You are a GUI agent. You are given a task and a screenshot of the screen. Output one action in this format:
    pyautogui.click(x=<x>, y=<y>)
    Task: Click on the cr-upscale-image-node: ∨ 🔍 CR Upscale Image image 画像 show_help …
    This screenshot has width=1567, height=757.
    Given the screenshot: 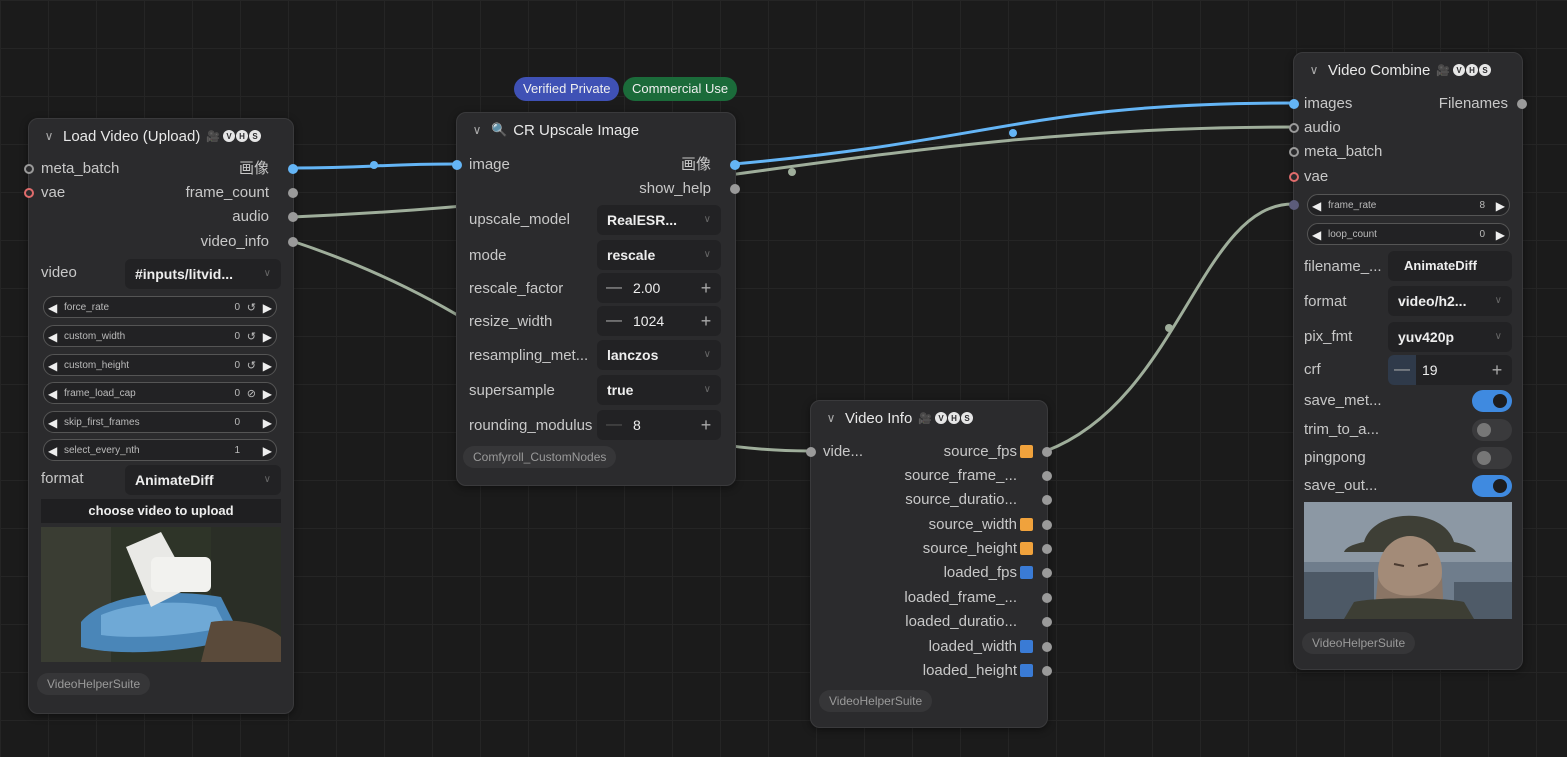 What is the action you would take?
    pyautogui.click(x=596, y=299)
    